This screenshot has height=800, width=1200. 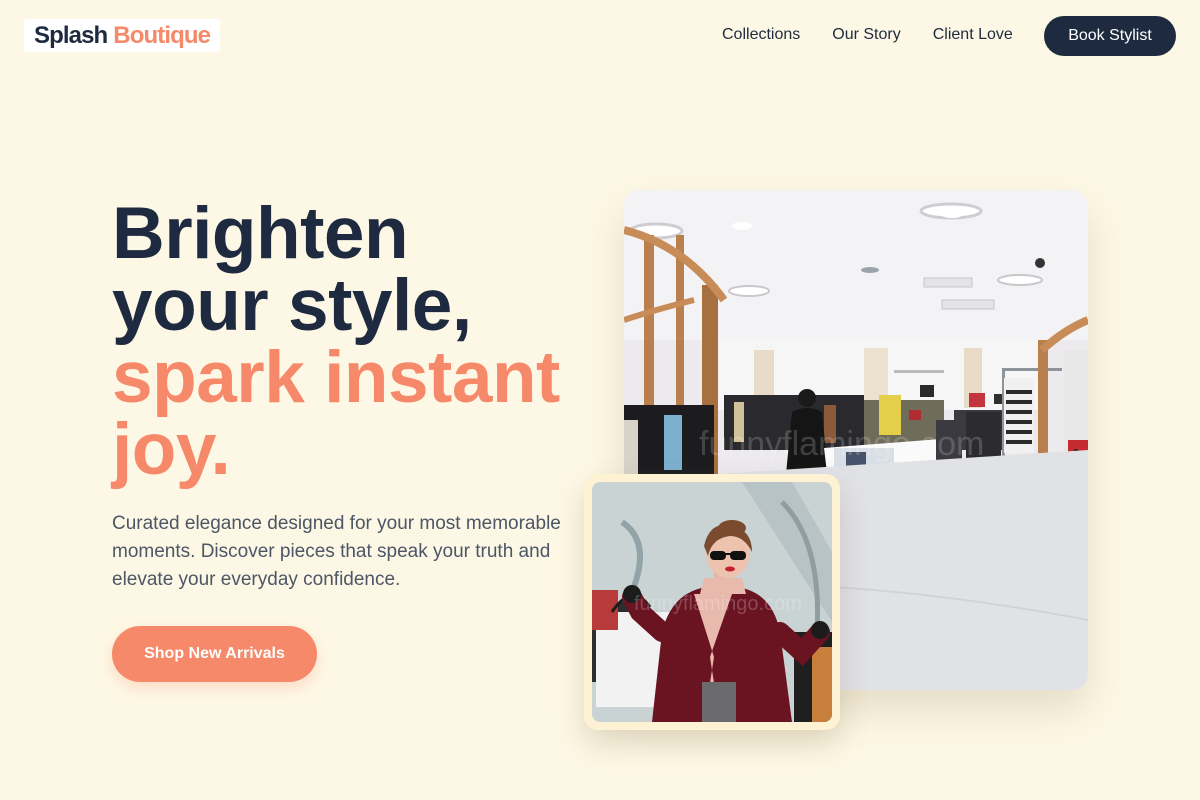 What do you see at coordinates (260, 233) in the screenshot?
I see `headline-line-1: Brighten` at bounding box center [260, 233].